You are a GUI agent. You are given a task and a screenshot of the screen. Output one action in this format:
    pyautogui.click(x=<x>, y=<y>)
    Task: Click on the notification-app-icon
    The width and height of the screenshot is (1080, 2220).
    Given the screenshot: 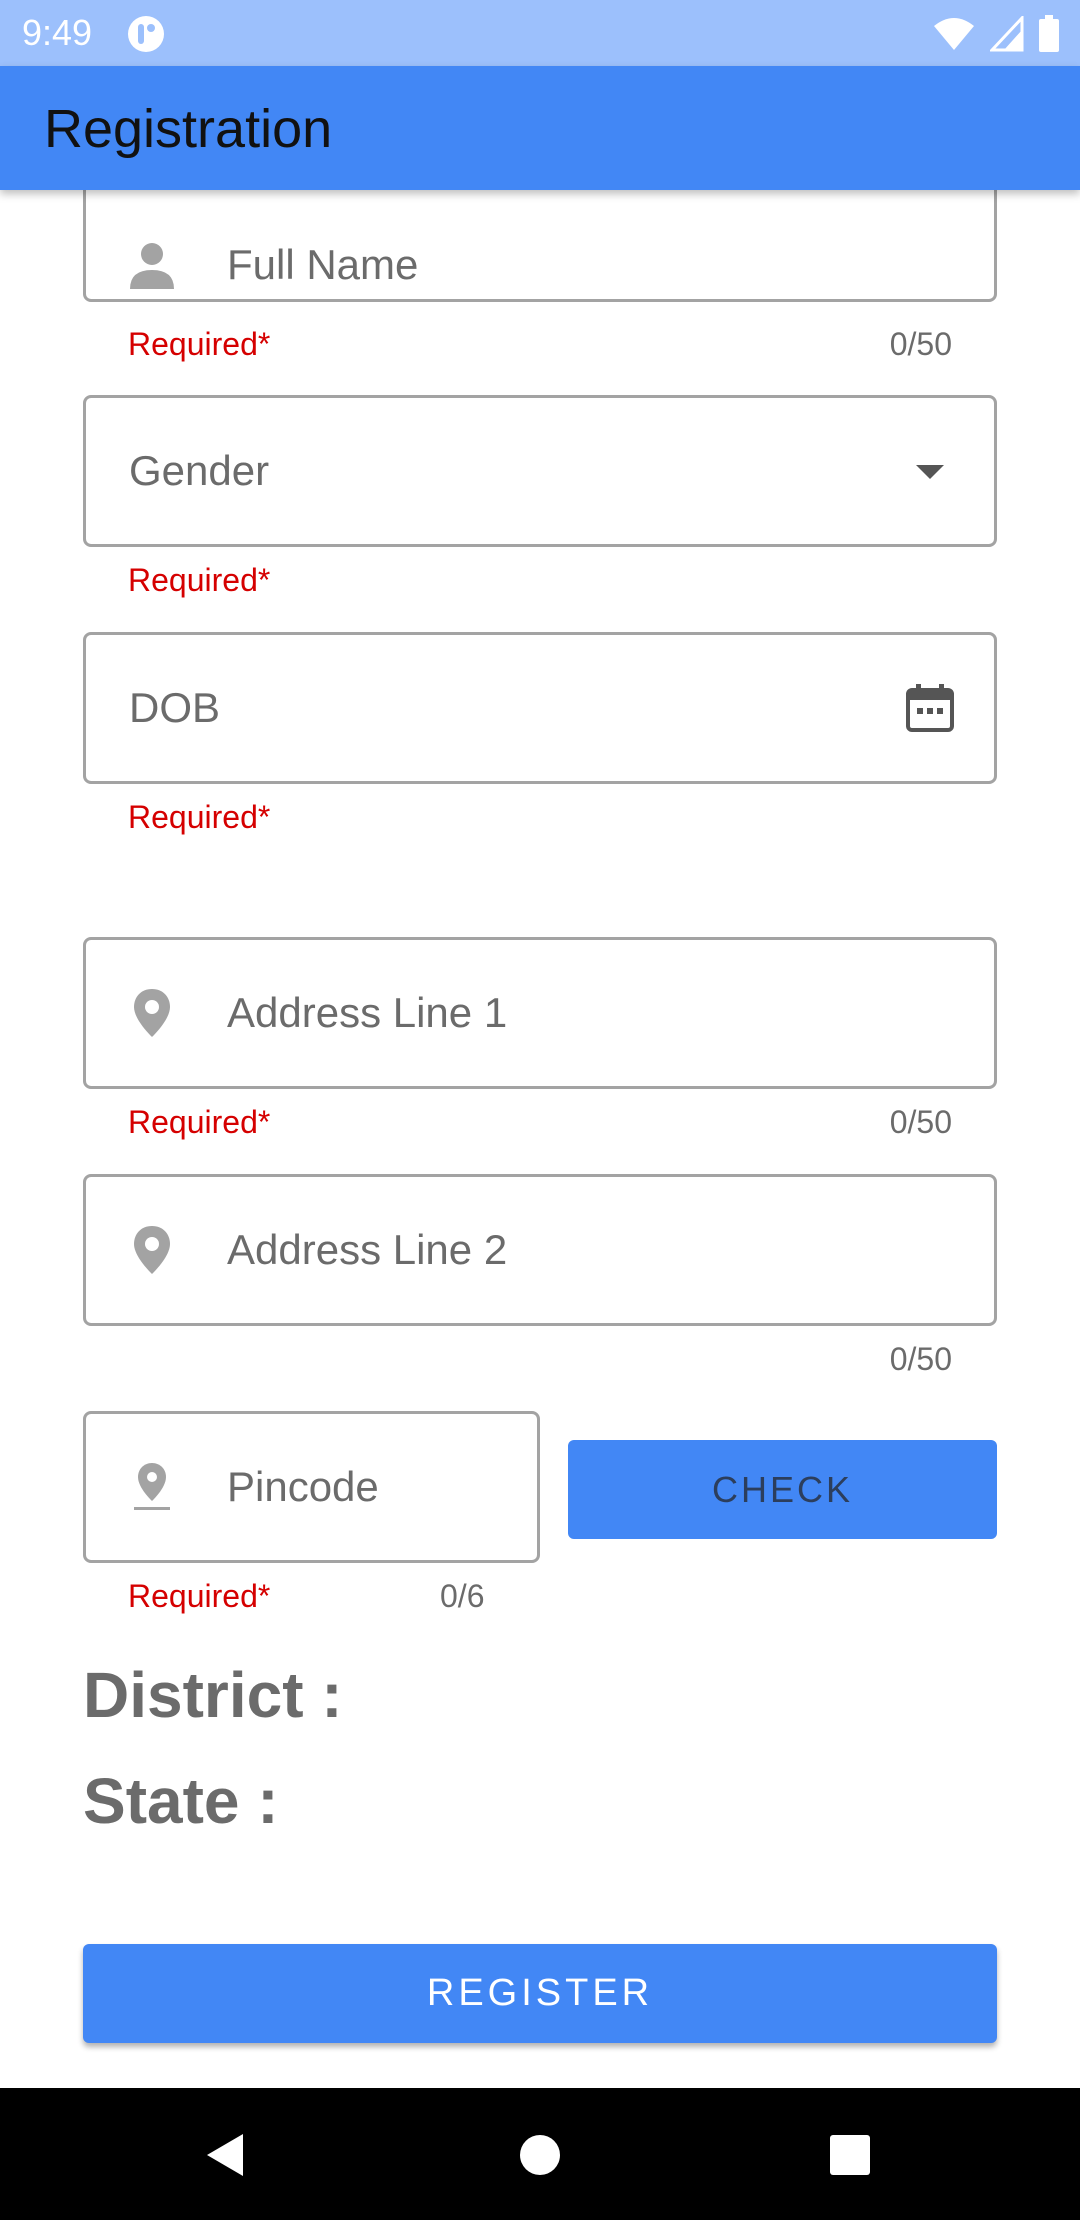 What is the action you would take?
    pyautogui.click(x=146, y=34)
    